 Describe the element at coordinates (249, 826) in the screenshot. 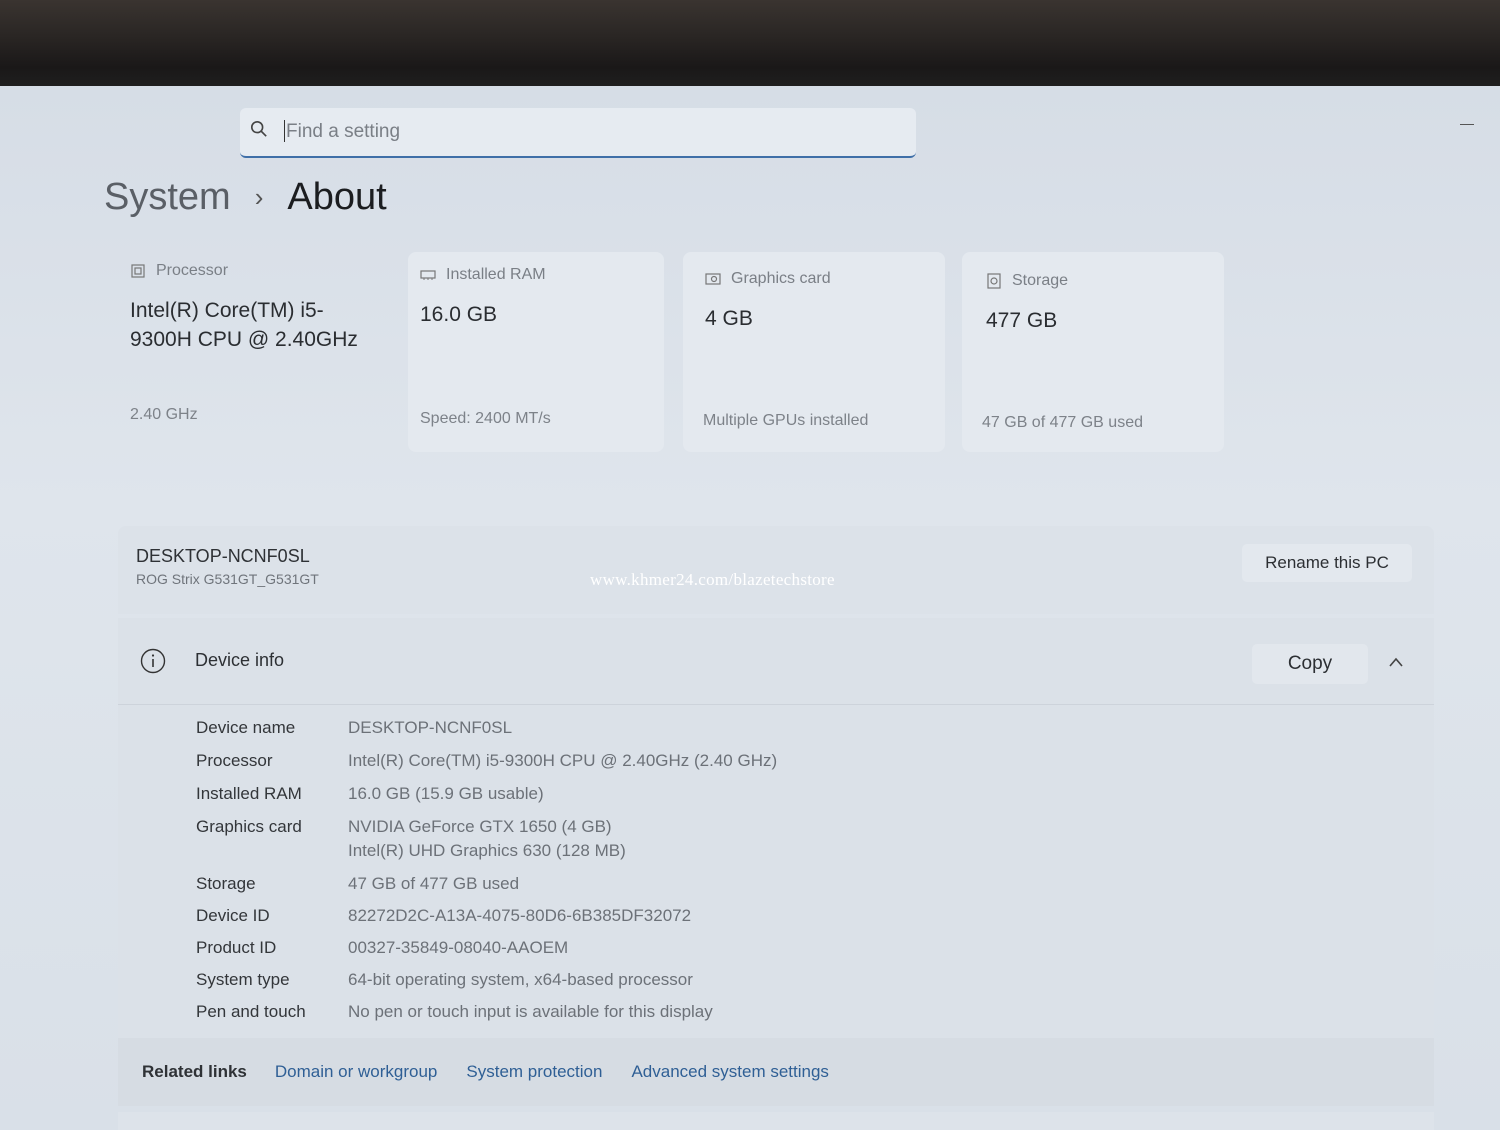

I see `spec-label: Graphics card` at that location.